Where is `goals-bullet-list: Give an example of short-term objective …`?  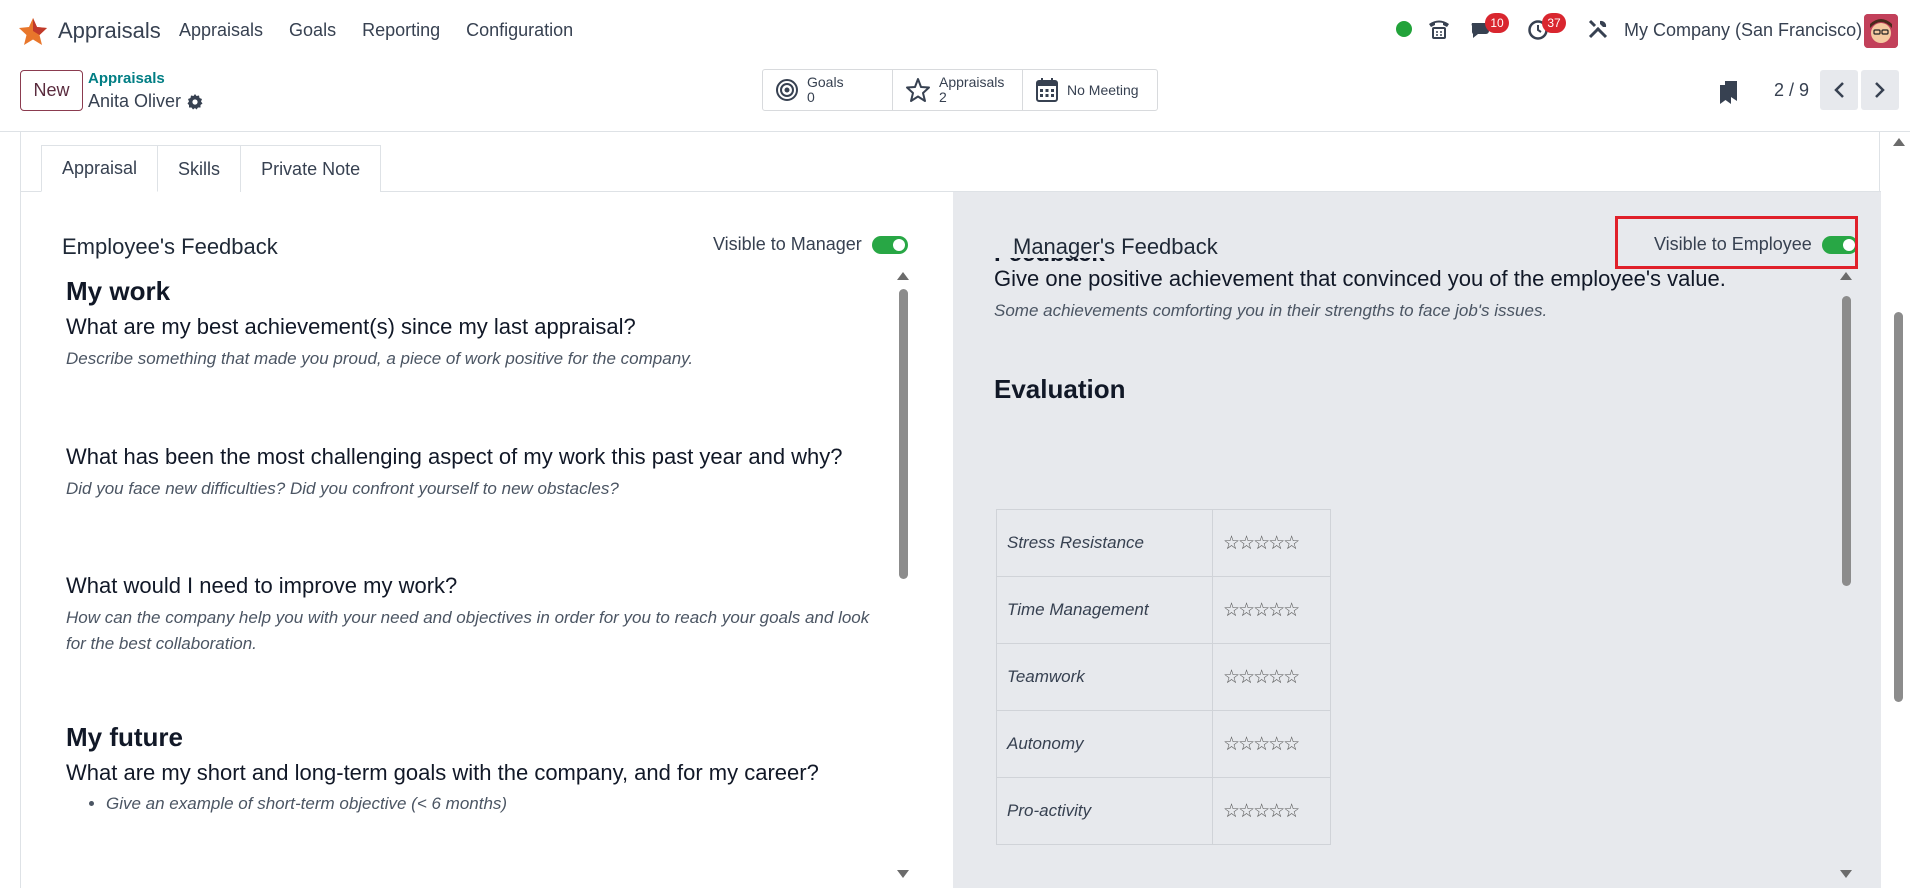 goals-bullet-list: Give an example of short-term objective … is located at coordinates (306, 804).